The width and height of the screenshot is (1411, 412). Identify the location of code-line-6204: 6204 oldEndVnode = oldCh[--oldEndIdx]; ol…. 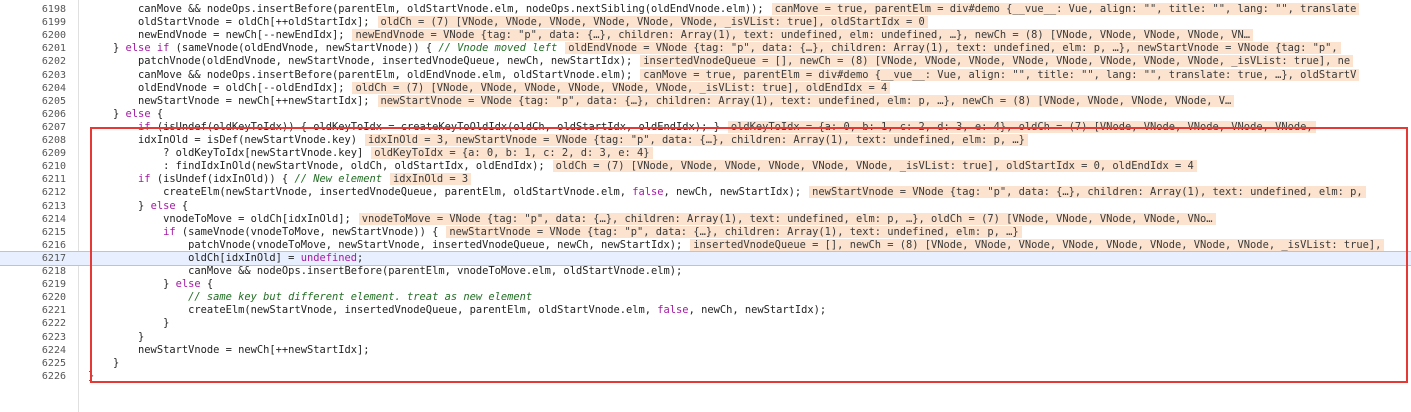
(705, 88).